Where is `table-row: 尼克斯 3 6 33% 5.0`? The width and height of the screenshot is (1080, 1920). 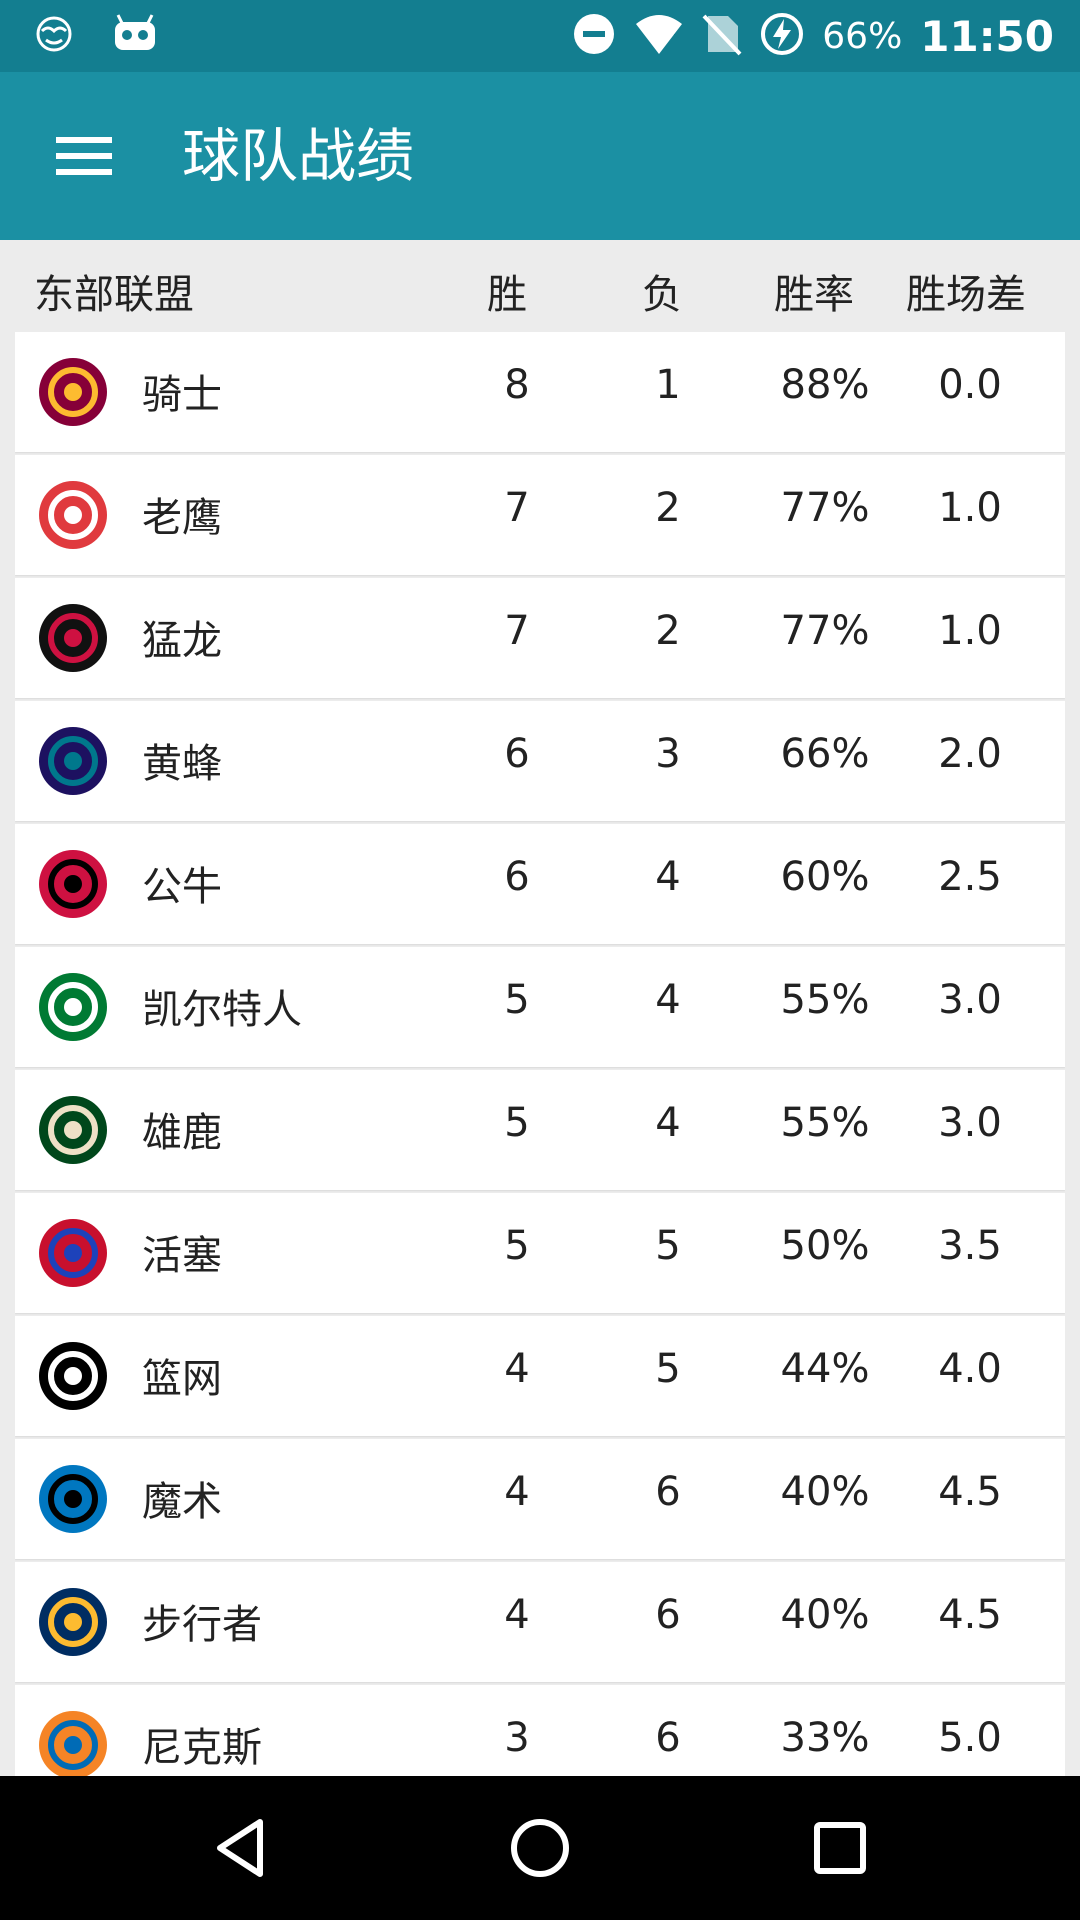 table-row: 尼克斯 3 6 33% 5.0 is located at coordinates (540, 1730).